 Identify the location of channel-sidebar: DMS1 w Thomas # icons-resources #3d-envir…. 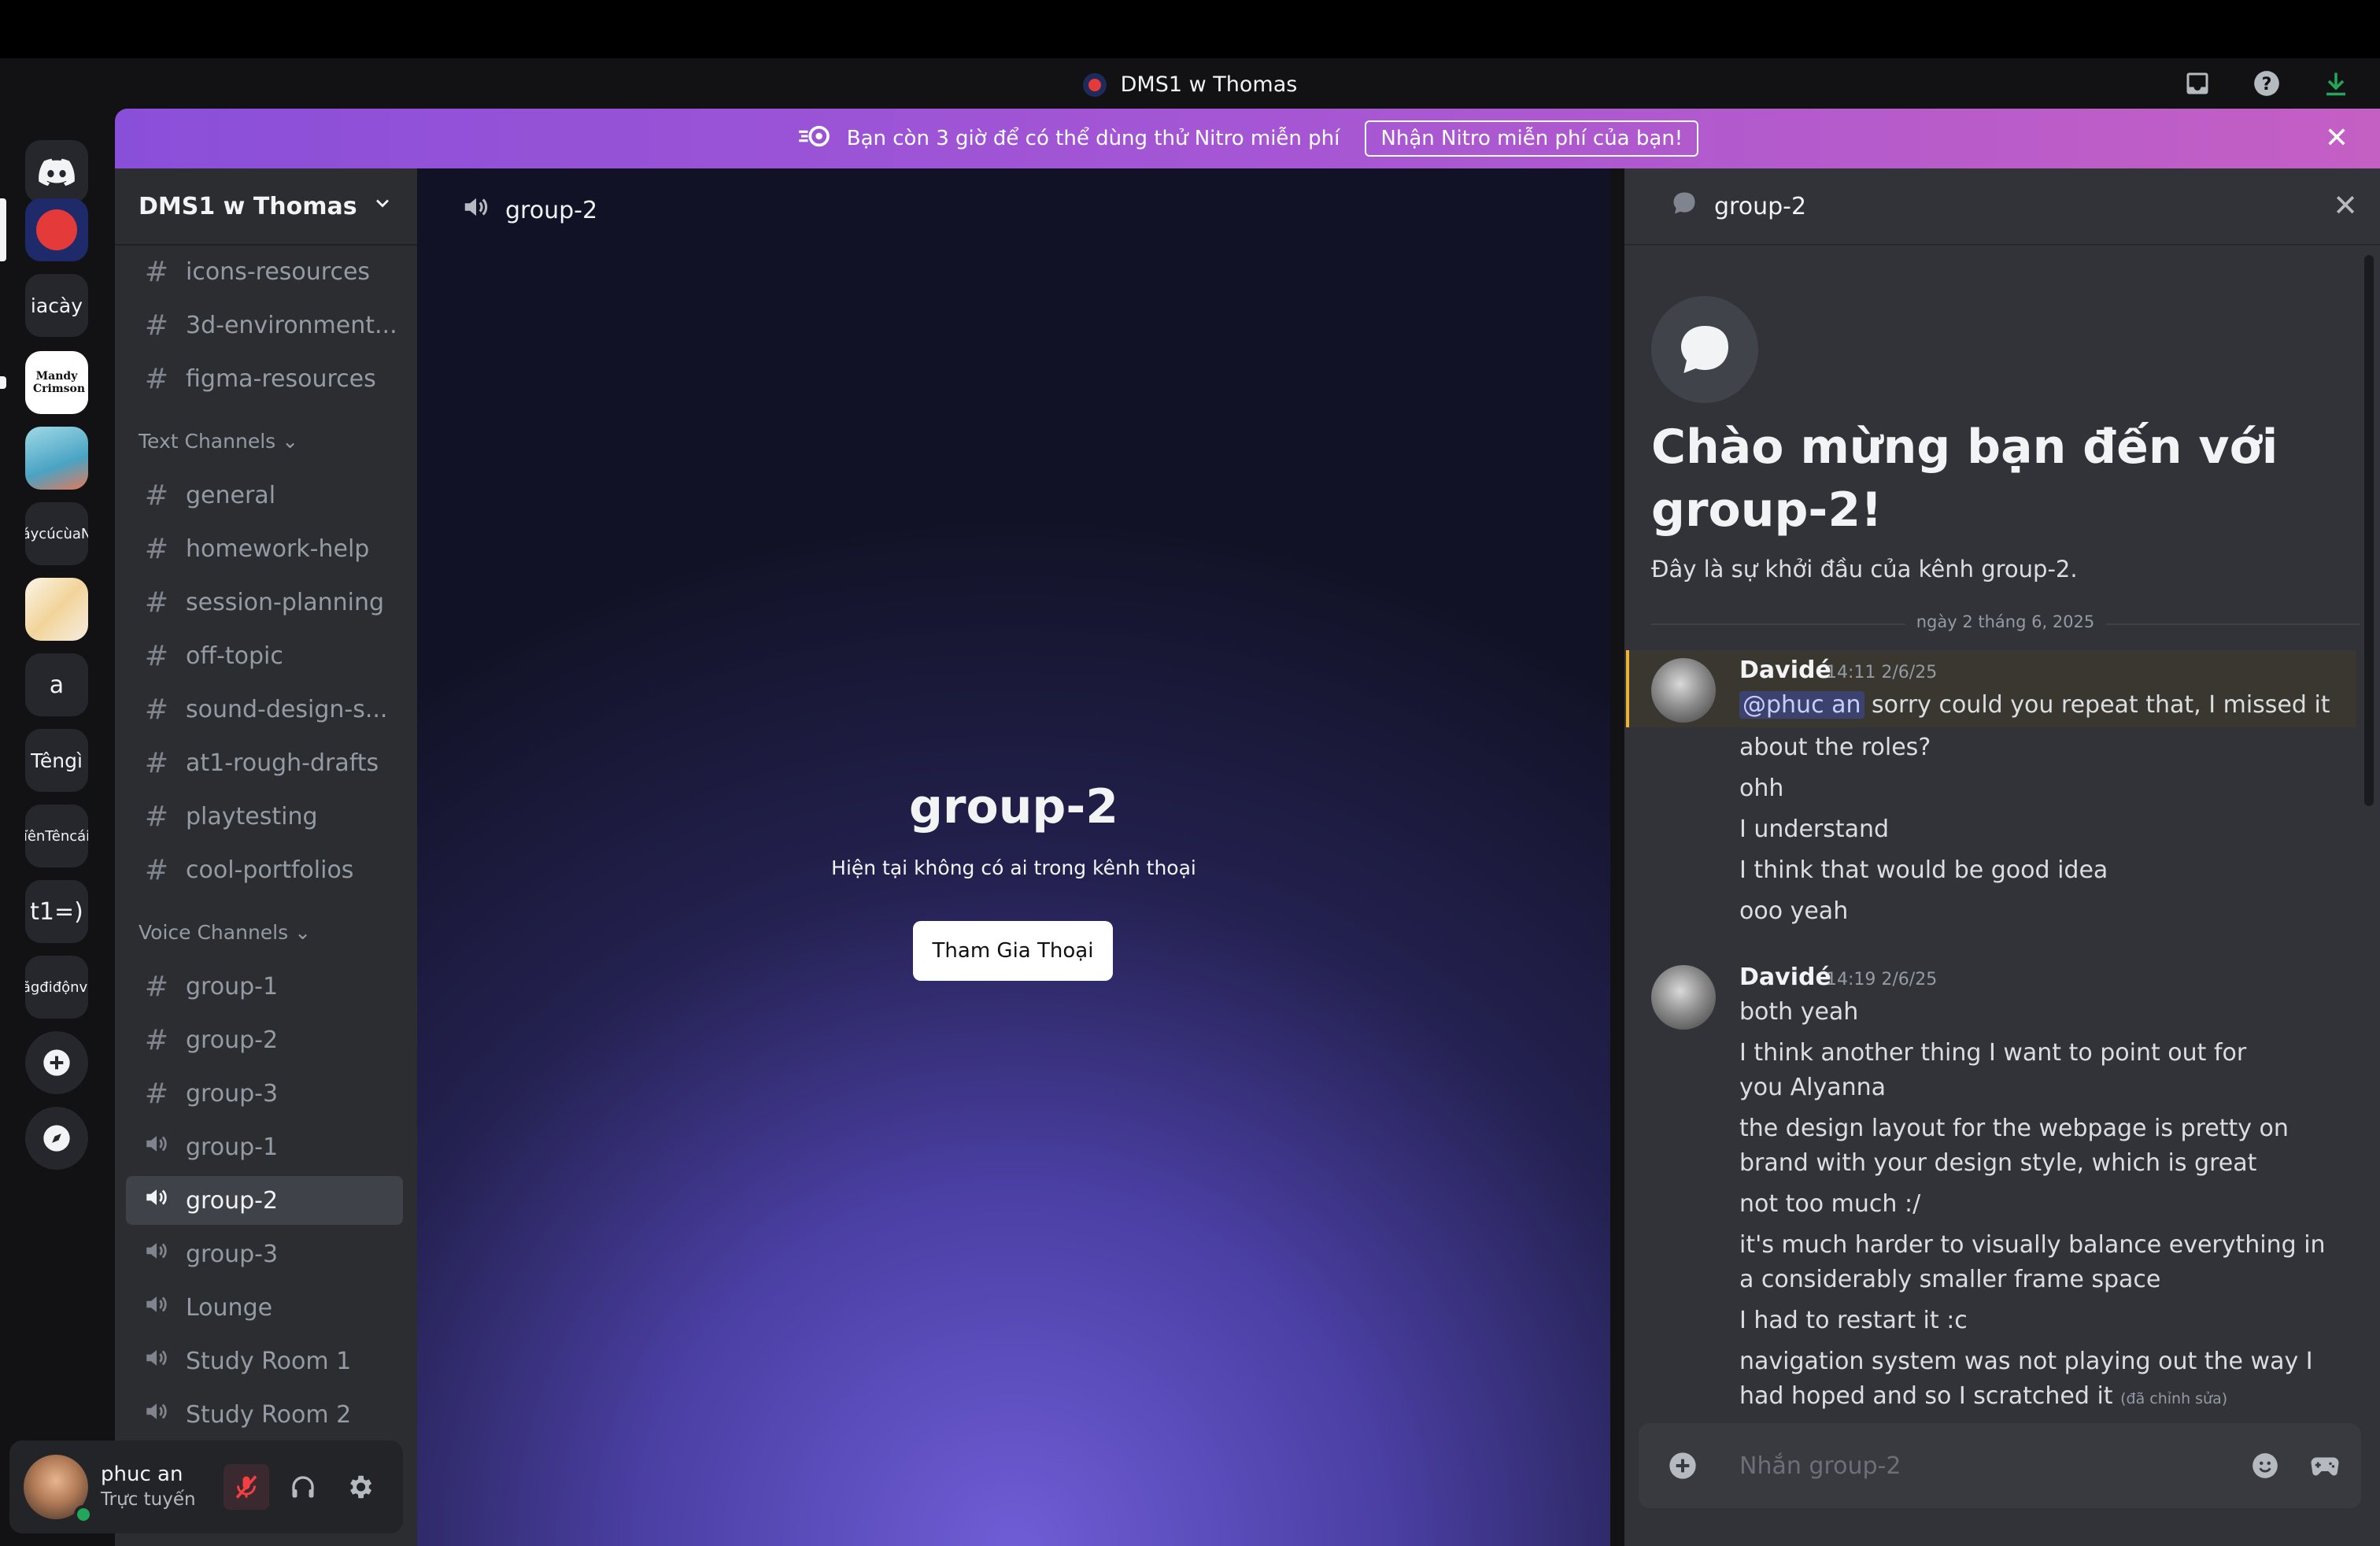
(266, 857).